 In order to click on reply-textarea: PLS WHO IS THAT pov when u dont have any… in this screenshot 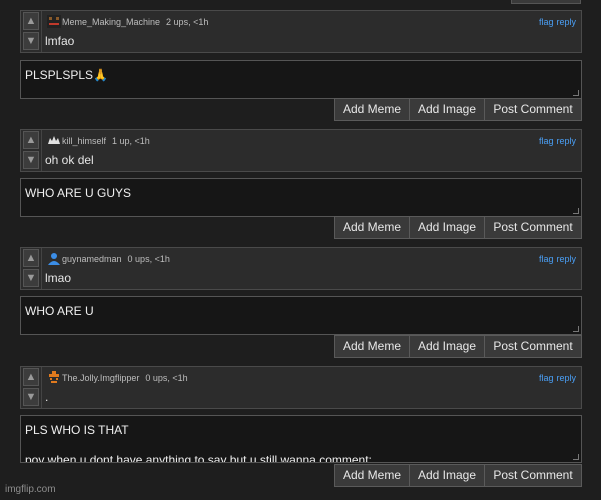, I will do `click(301, 439)`.